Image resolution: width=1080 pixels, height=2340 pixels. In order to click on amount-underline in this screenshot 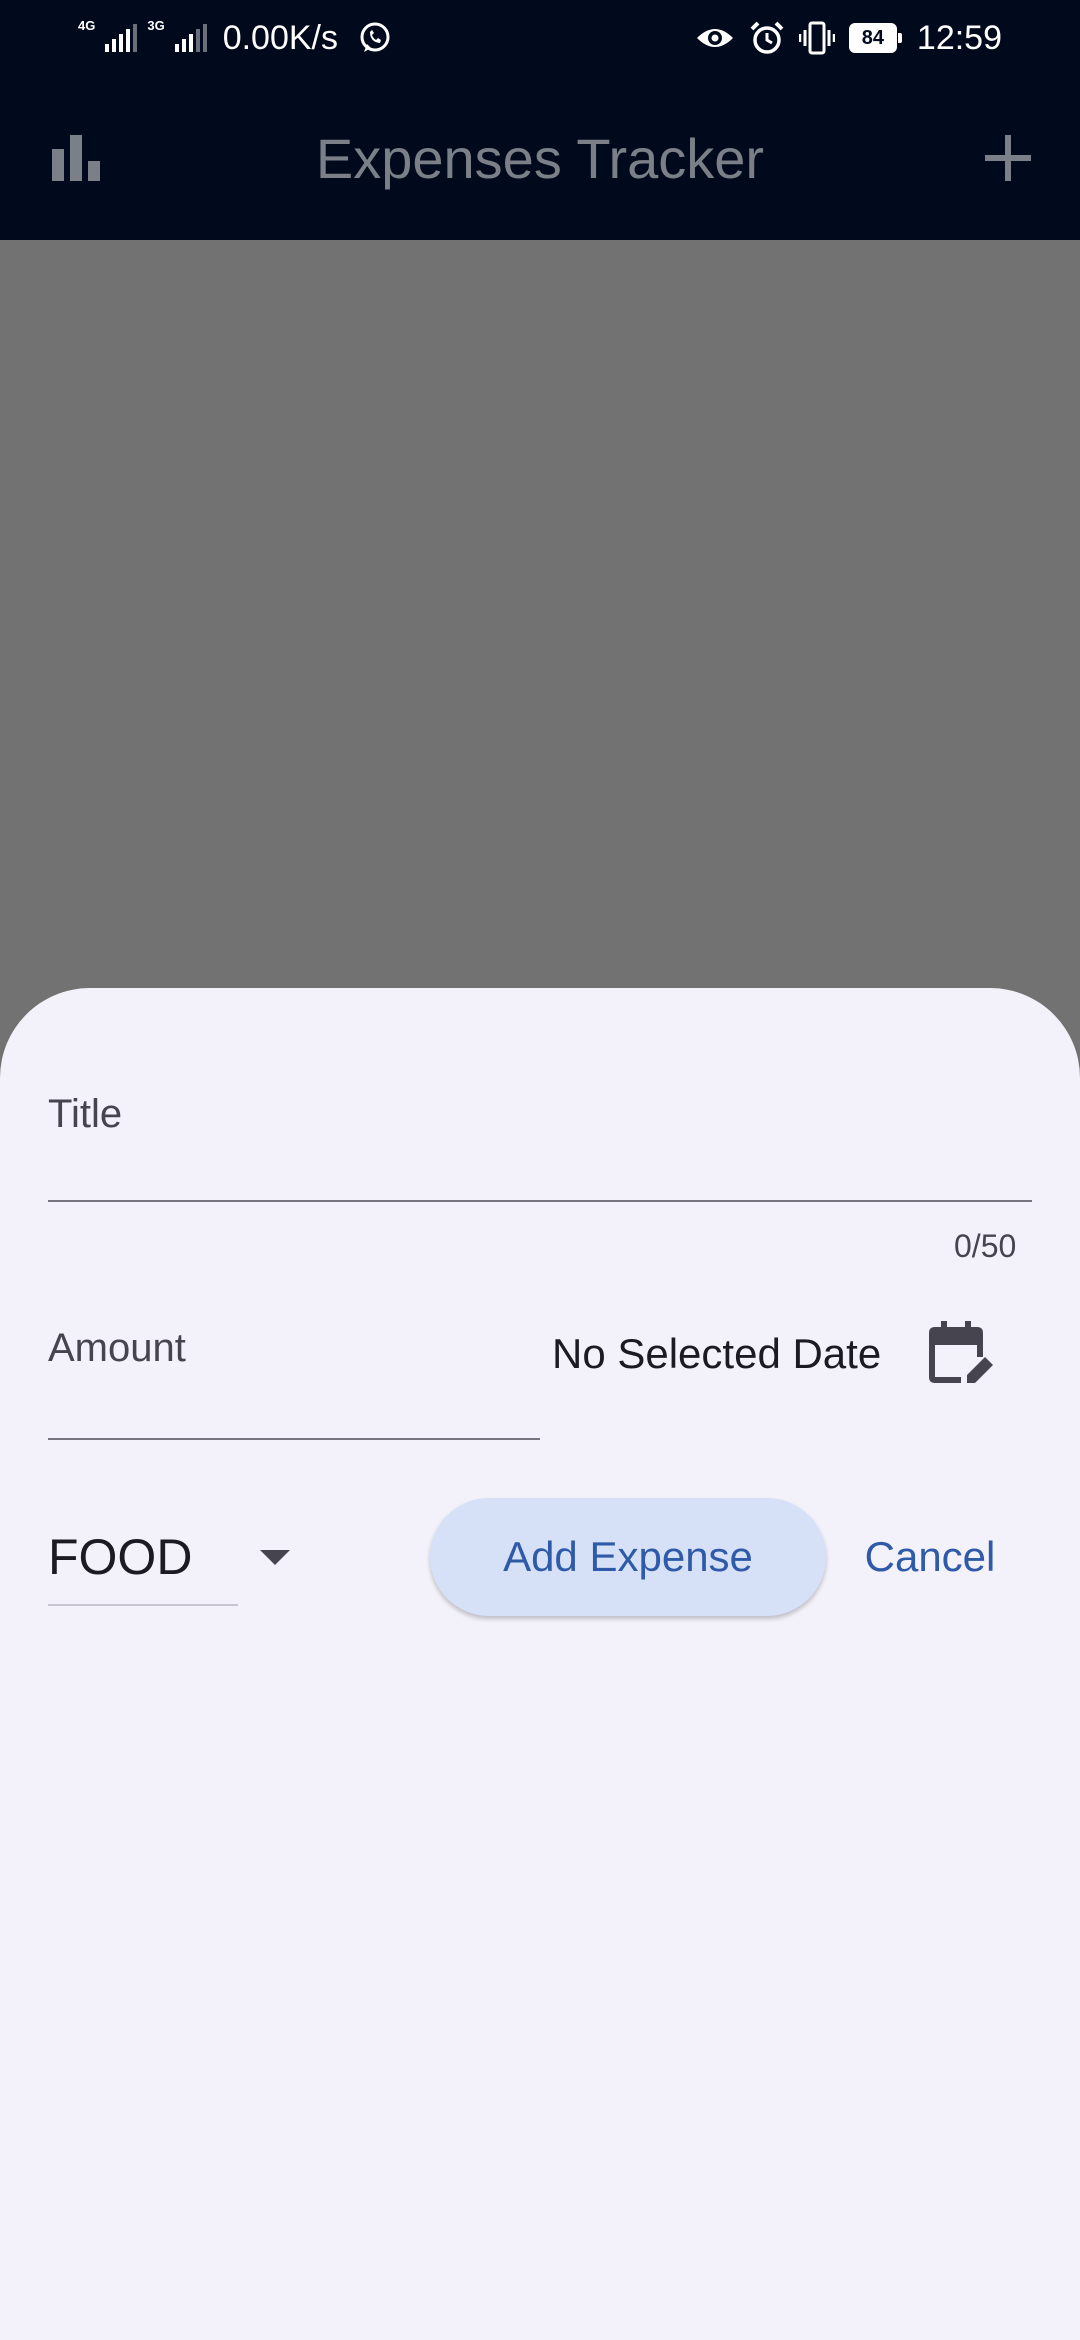, I will do `click(294, 1439)`.